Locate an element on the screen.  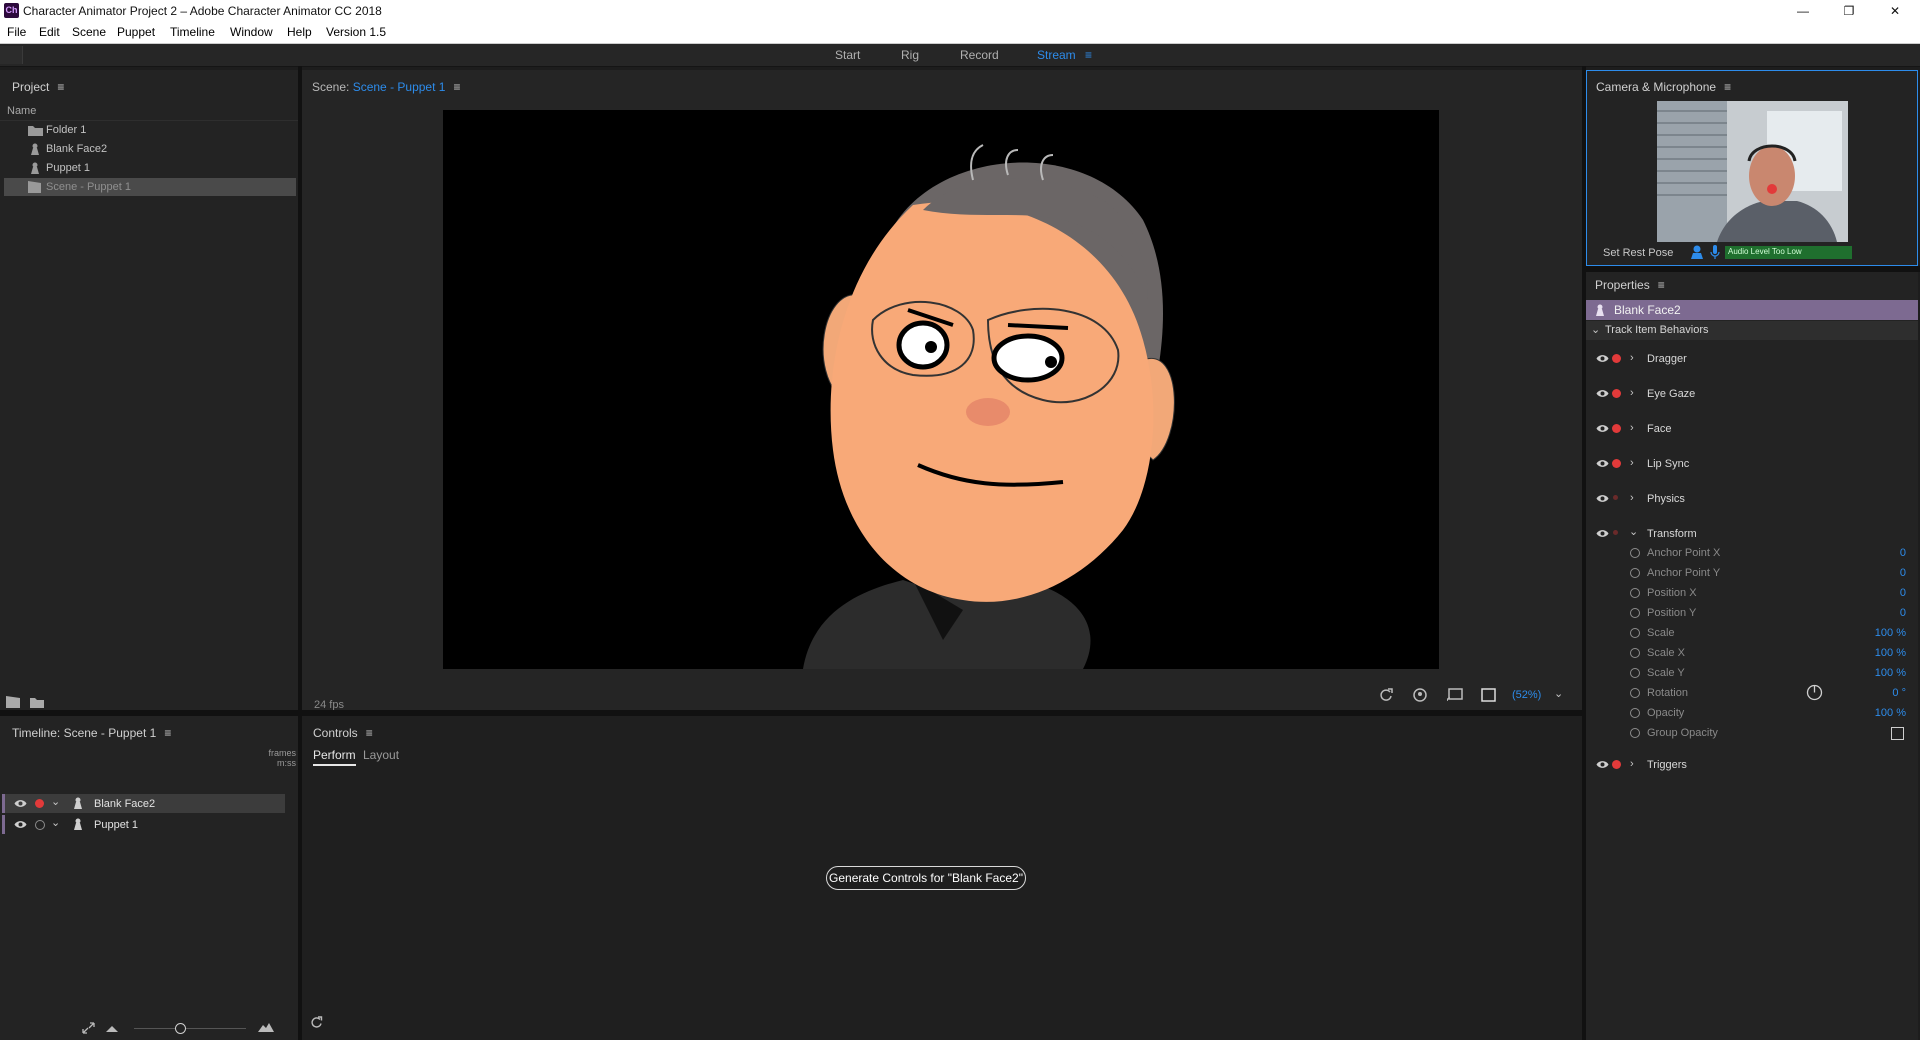
behavior-row-triggers: › Triggers is located at coordinates (1752, 765).